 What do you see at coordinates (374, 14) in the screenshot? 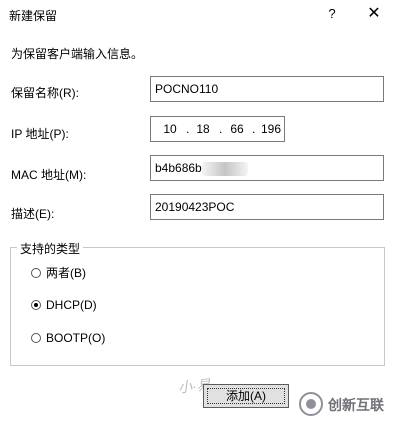
I see `close-button: ✕` at bounding box center [374, 14].